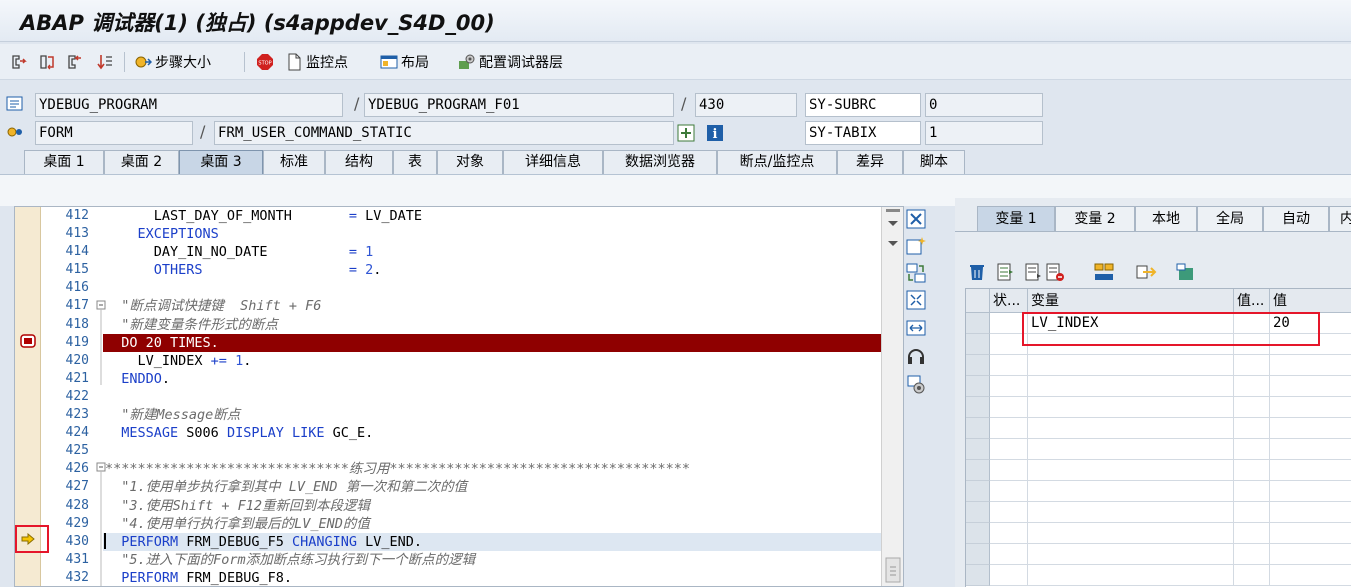 The height and width of the screenshot is (587, 1351). What do you see at coordinates (1296, 218) in the screenshot?
I see `tab-auto: 自动` at bounding box center [1296, 218].